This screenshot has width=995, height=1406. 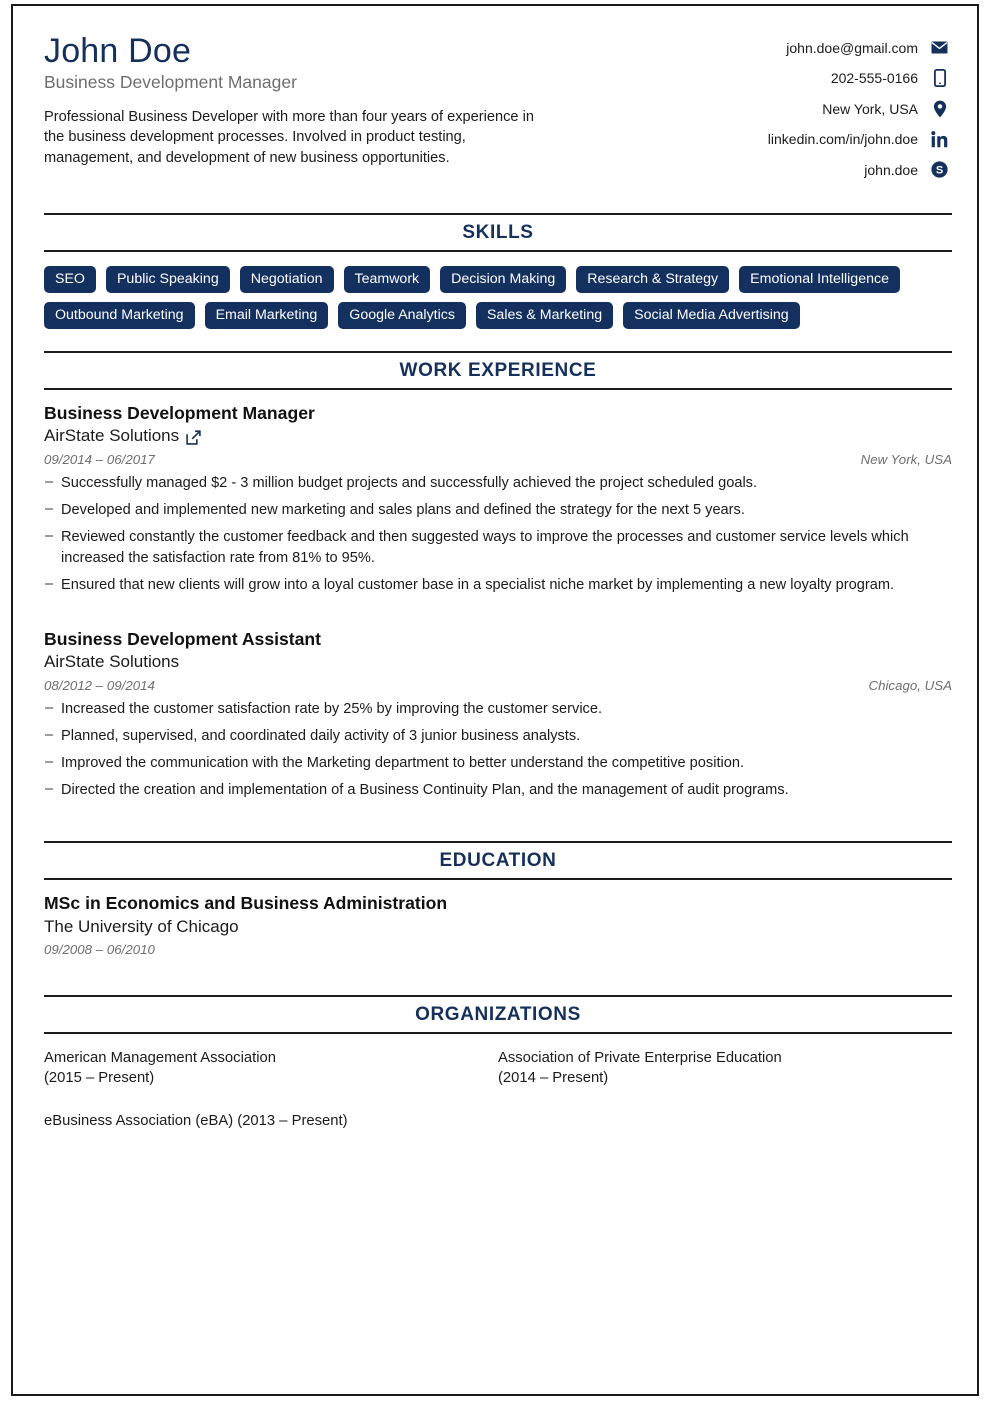 I want to click on email-icon, so click(x=939, y=47).